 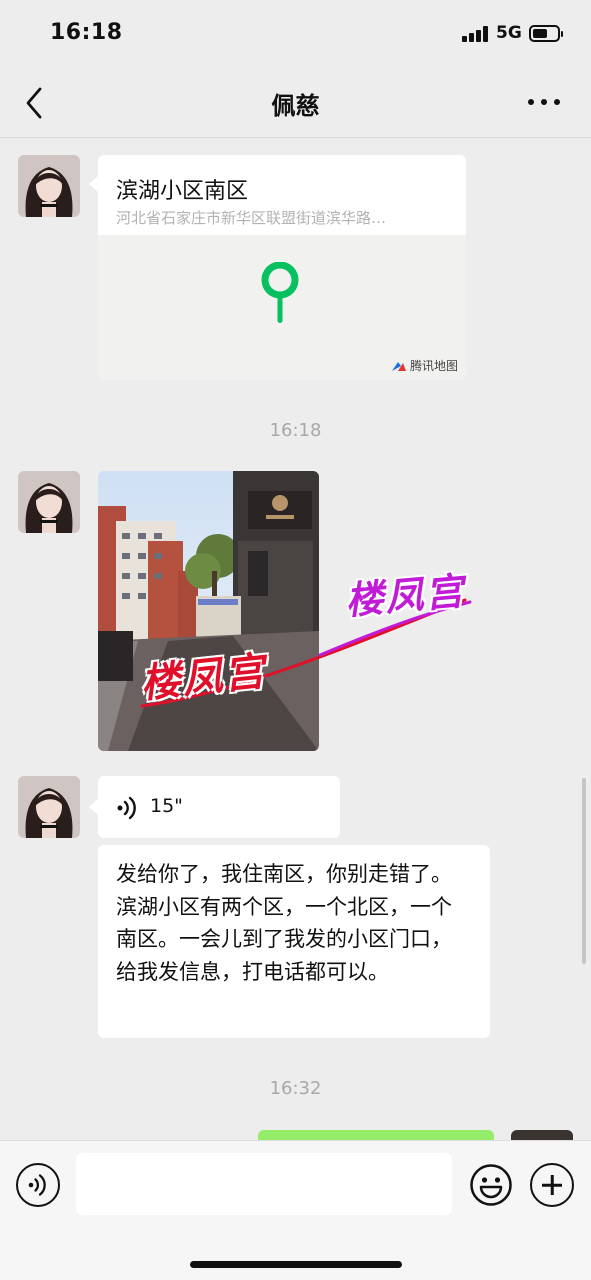 I want to click on more-dots-icon, so click(x=545, y=102).